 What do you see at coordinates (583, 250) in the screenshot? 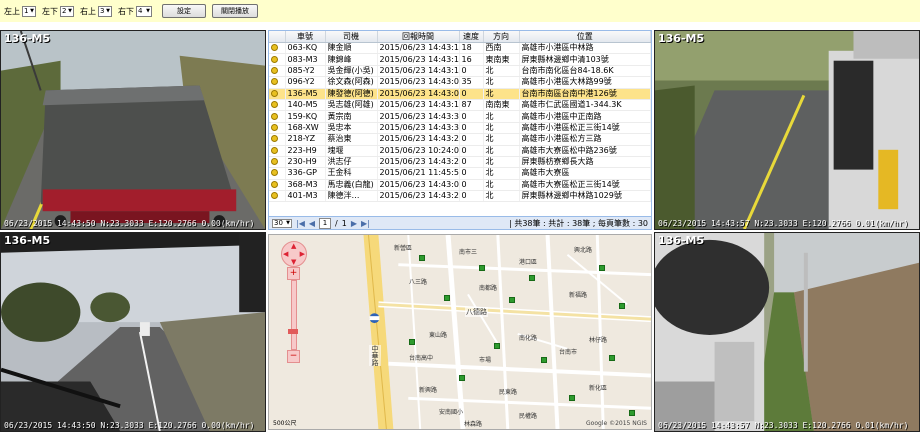
I see `map-place-label: 興北路` at bounding box center [583, 250].